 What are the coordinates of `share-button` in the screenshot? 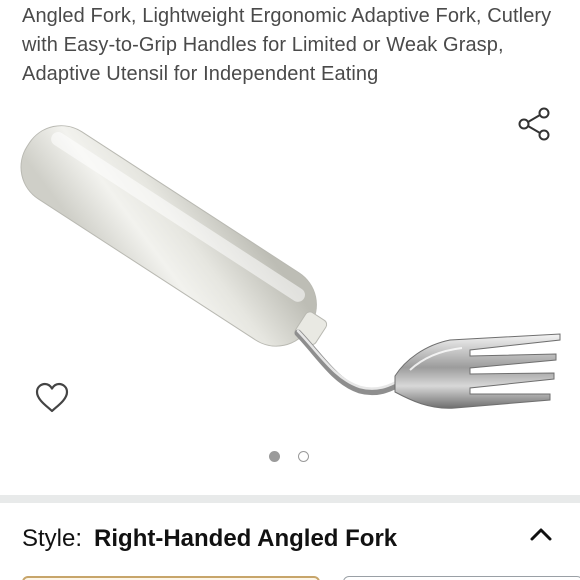 It's located at (534, 124).